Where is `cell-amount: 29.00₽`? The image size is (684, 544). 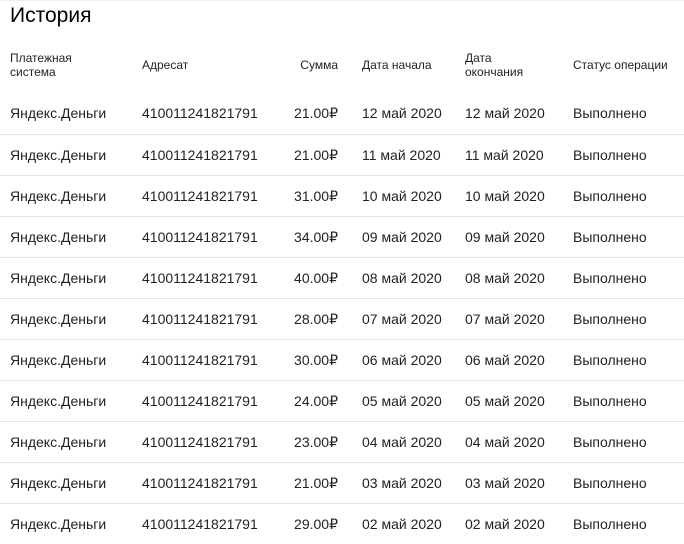 cell-amount: 29.00₽ is located at coordinates (316, 523).